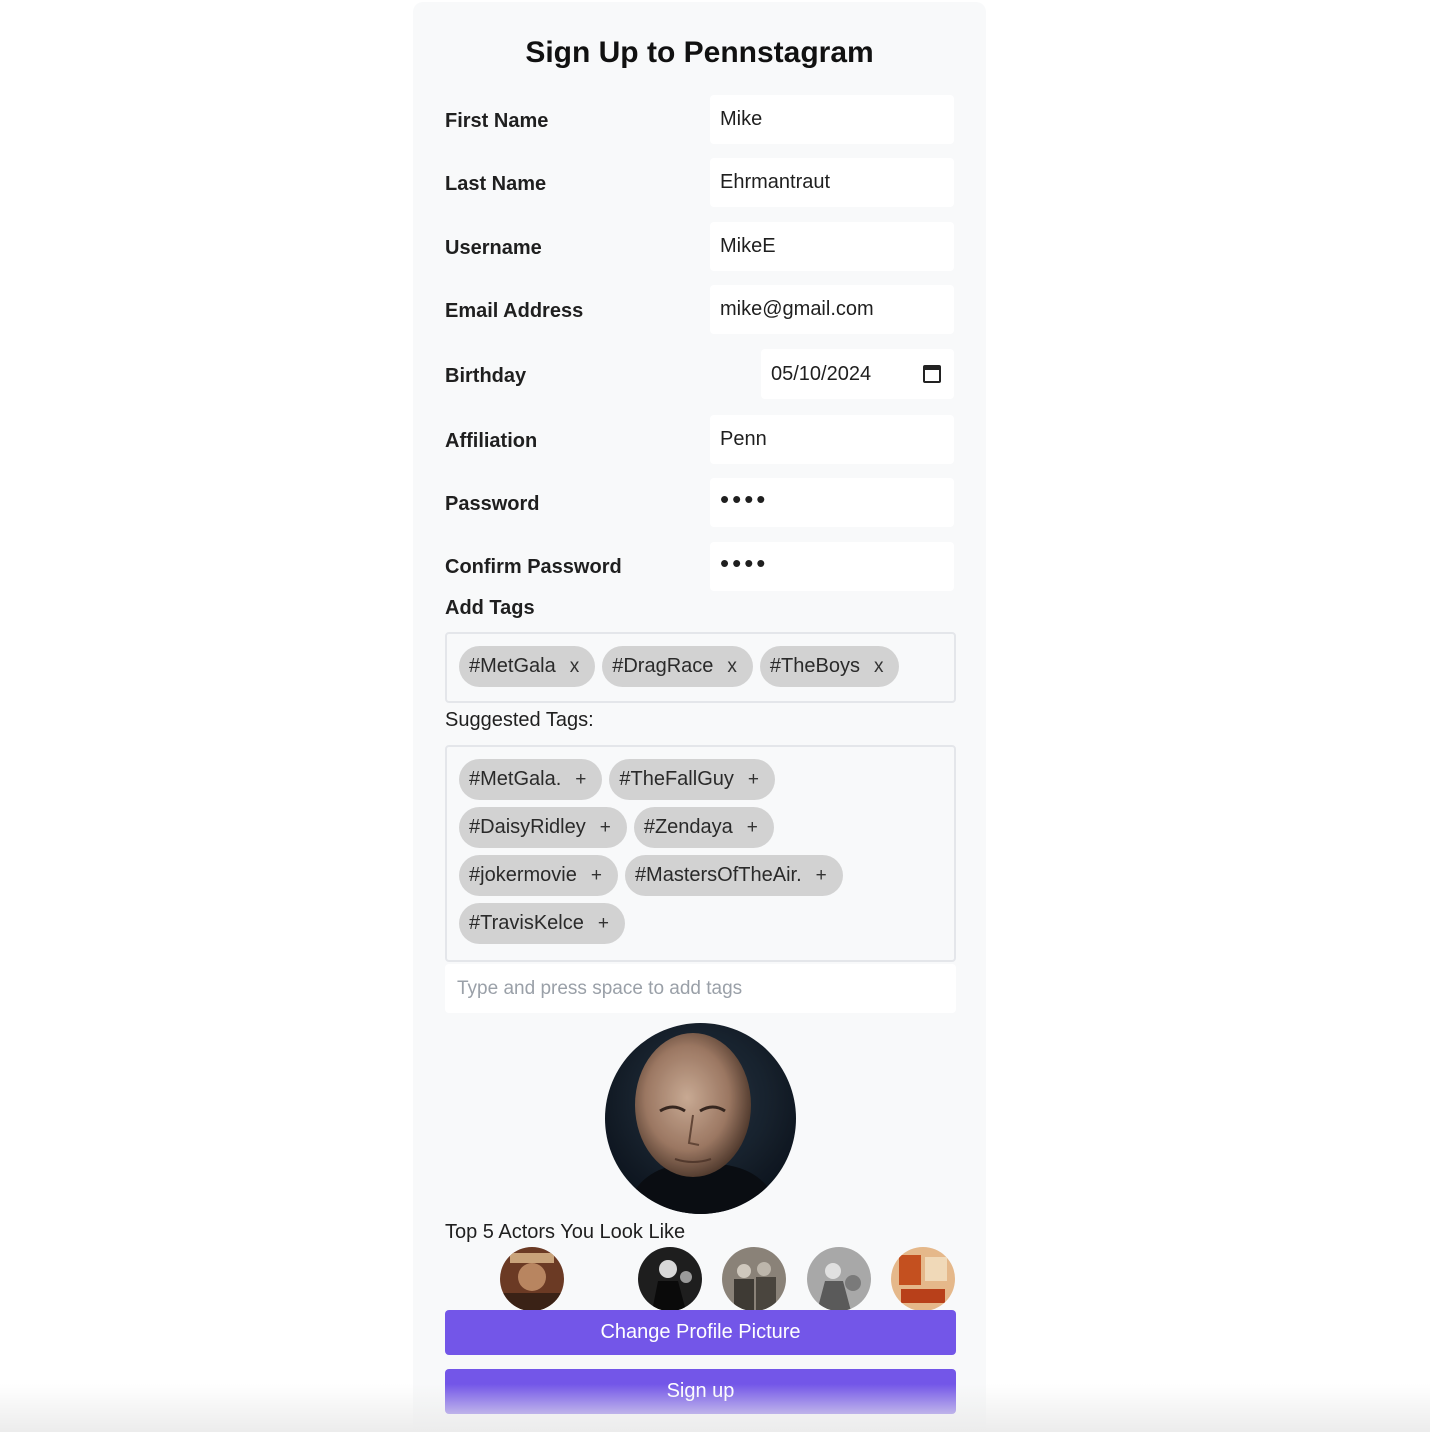  Describe the element at coordinates (775, 182) in the screenshot. I see `last-name-value: Ehrmantraut` at that location.